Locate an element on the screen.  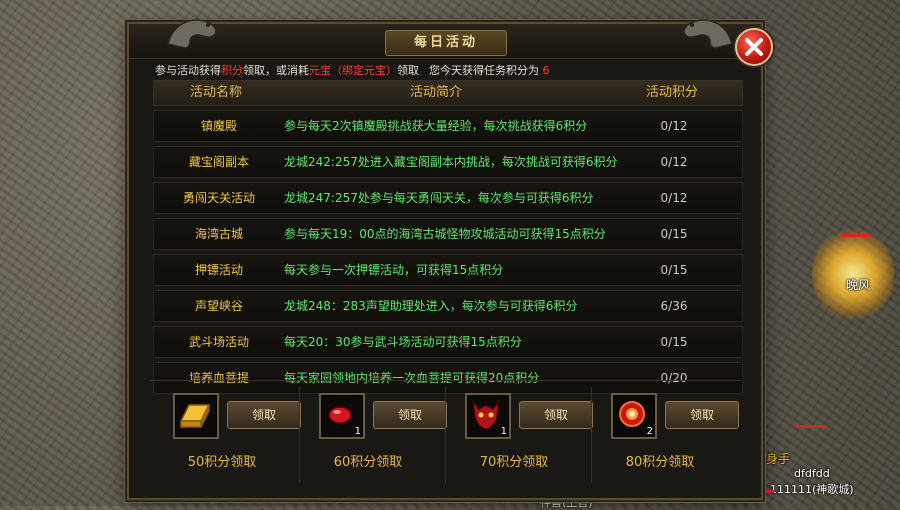
activity-score: 6/36 is located at coordinates (674, 306).